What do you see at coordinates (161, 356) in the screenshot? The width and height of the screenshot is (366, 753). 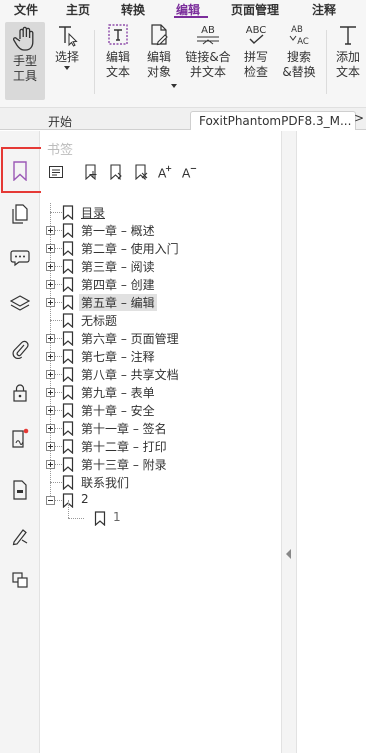 I see `bookmark-item: 第七章 – 注释` at bounding box center [161, 356].